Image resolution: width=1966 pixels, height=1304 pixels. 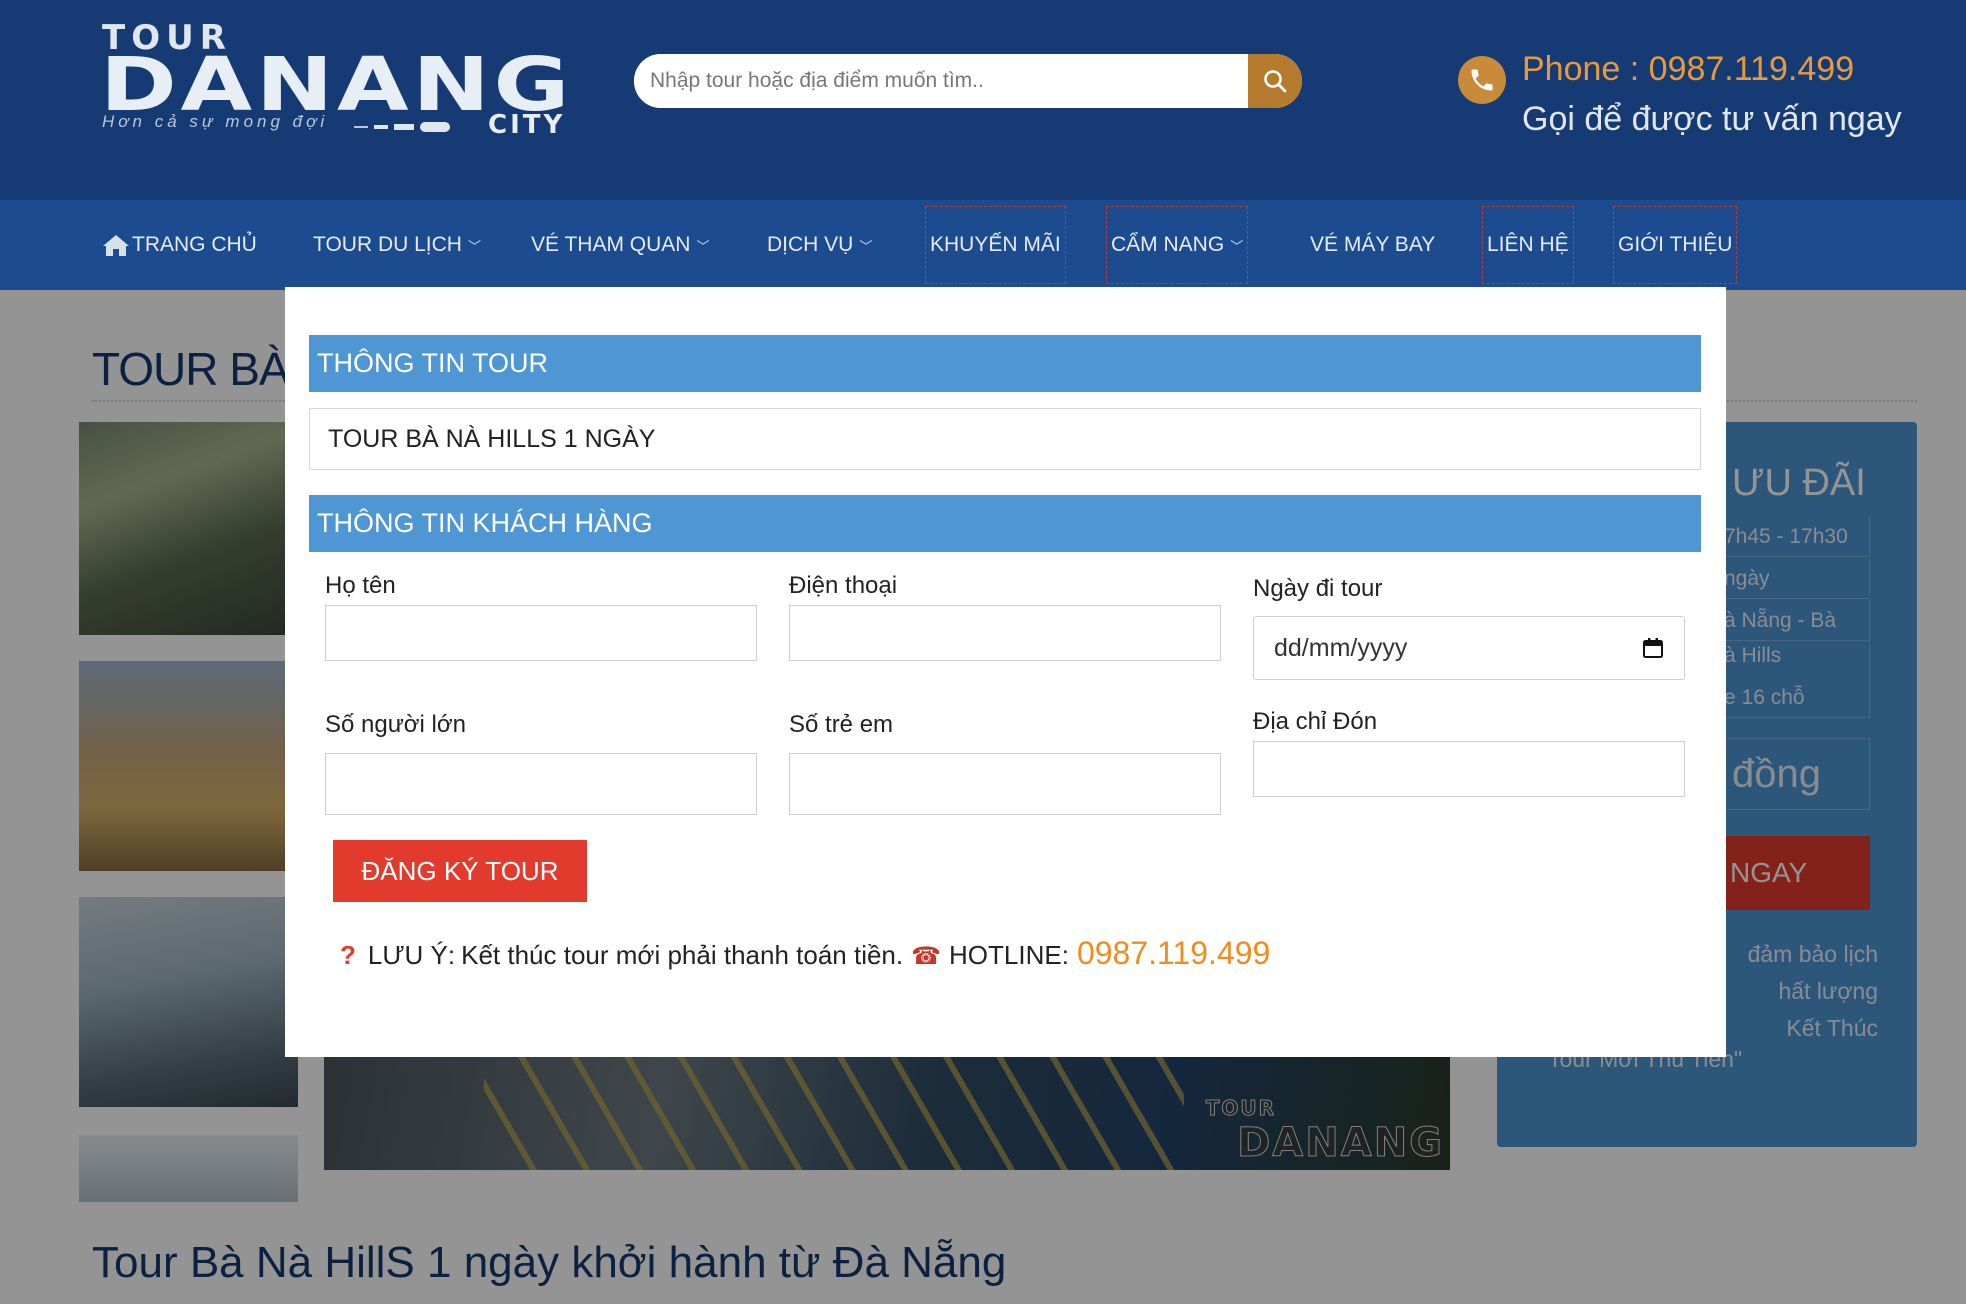 I want to click on phone-icon, so click(x=1482, y=80).